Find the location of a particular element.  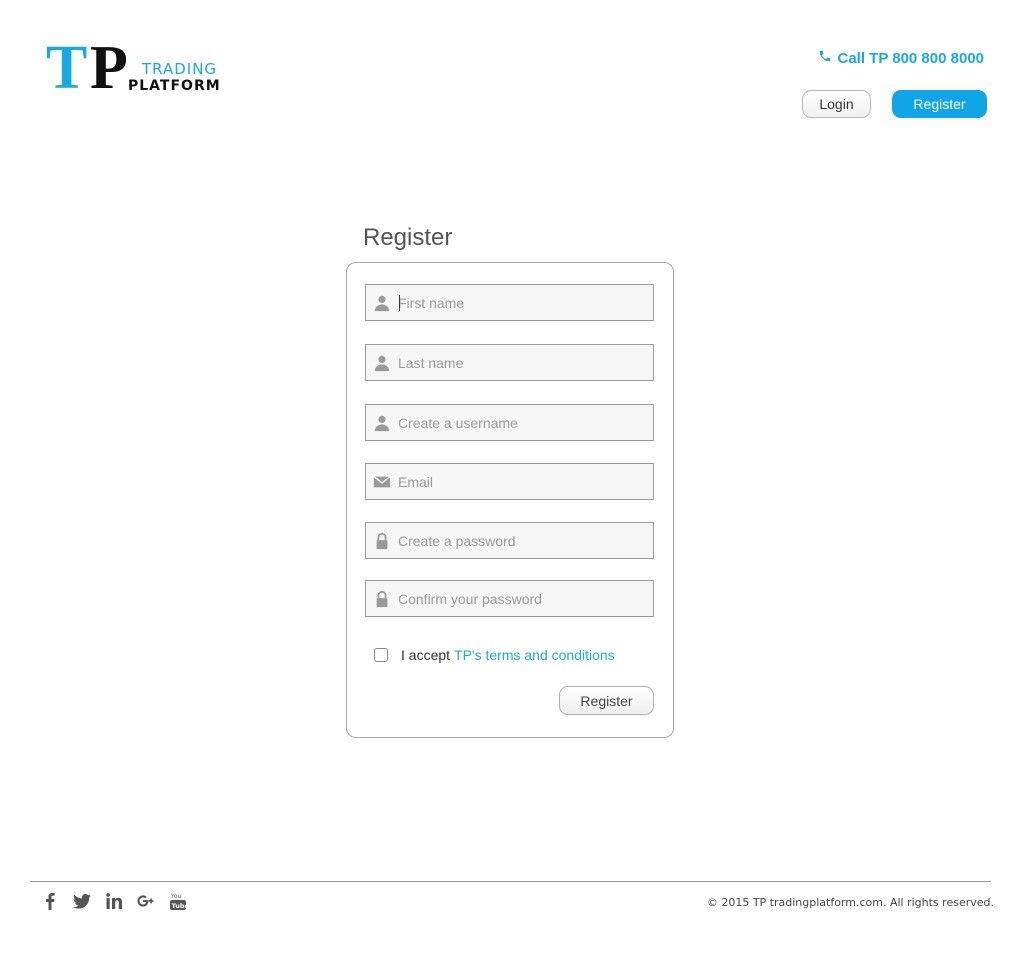

youtube-icon: You Tube is located at coordinates (178, 901).